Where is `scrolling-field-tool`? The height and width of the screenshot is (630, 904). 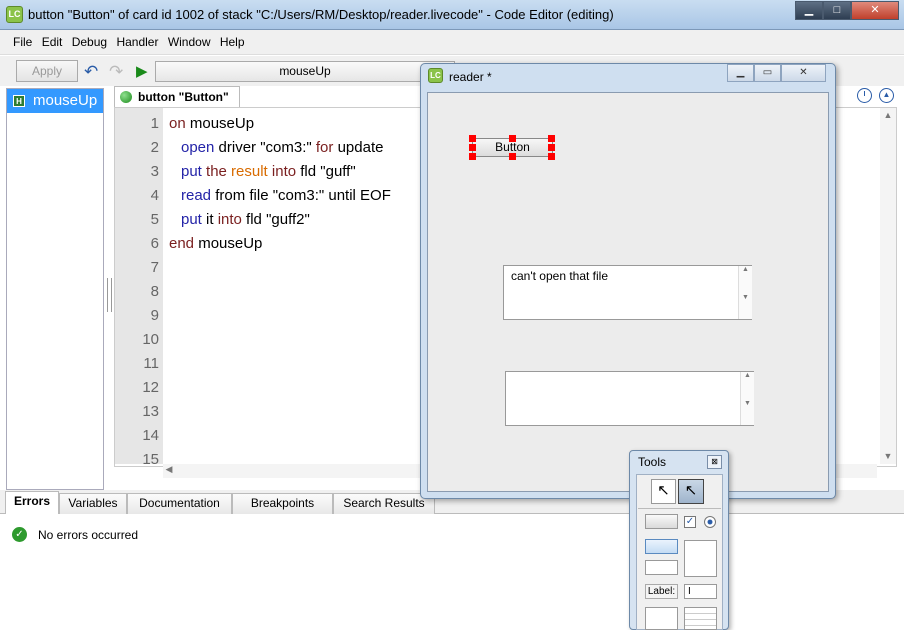 scrolling-field-tool is located at coordinates (661, 618).